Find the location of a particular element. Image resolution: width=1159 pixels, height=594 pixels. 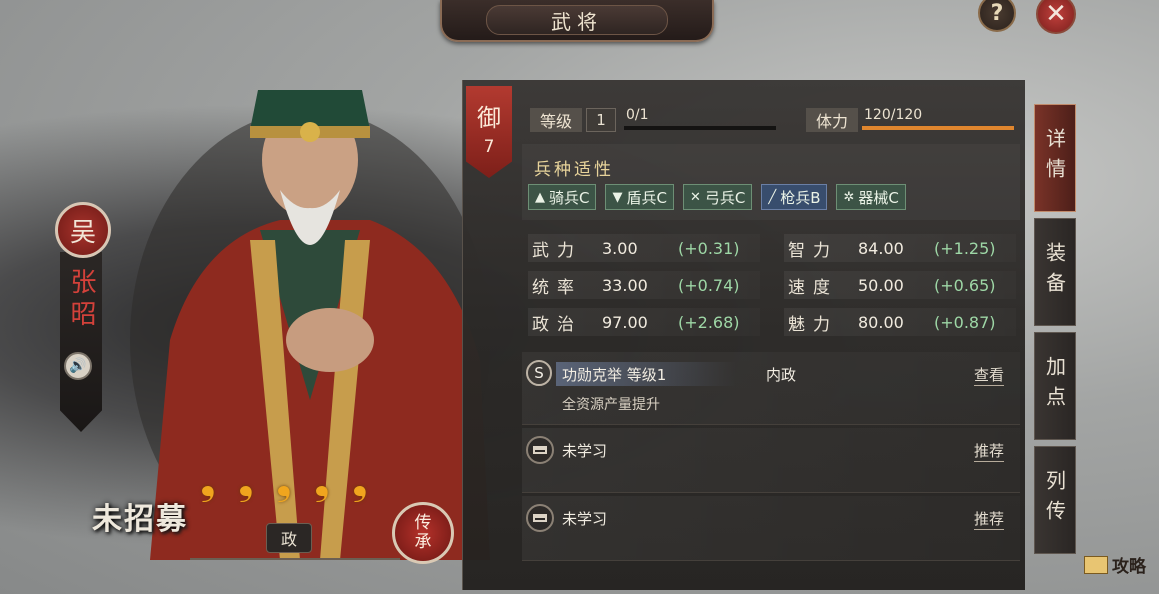

horse-icon: ▲ is located at coordinates (540, 197).